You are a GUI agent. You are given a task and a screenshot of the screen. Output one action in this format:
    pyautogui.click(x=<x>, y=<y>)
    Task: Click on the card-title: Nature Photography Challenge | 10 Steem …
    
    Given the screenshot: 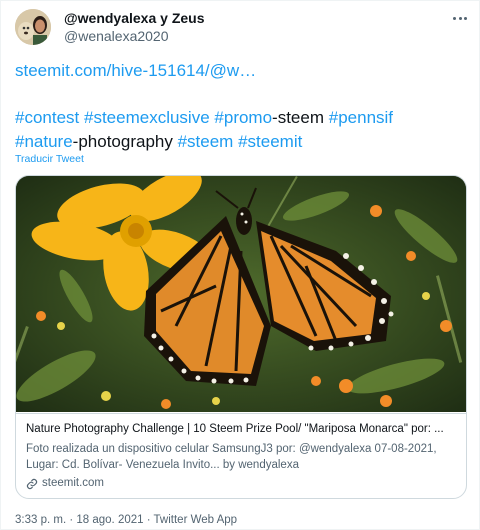 What is the action you would take?
    pyautogui.click(x=235, y=429)
    